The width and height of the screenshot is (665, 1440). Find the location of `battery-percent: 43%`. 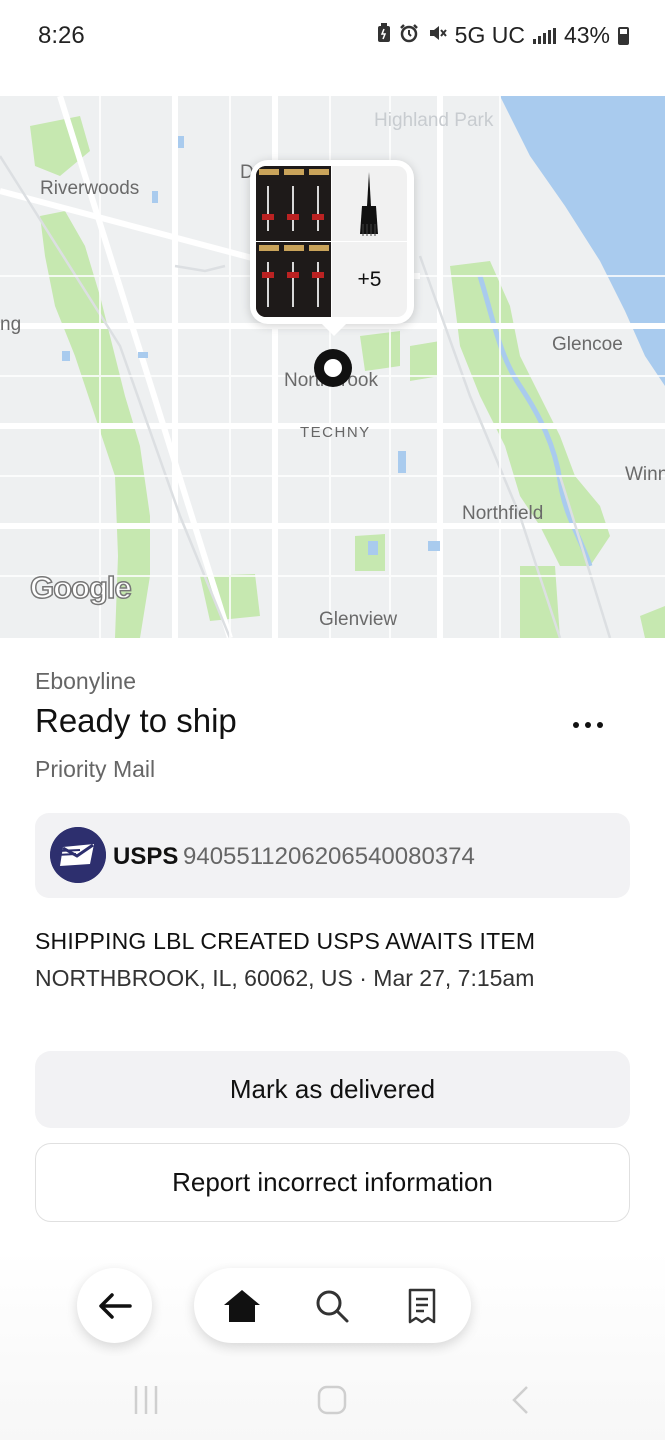

battery-percent: 43% is located at coordinates (586, 35).